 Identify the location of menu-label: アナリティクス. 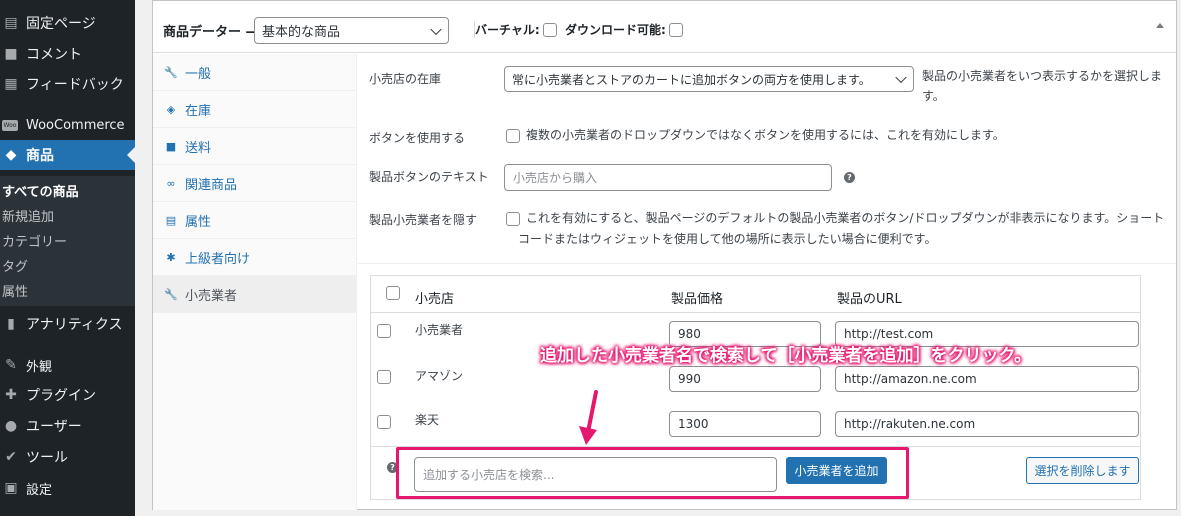
(74, 325).